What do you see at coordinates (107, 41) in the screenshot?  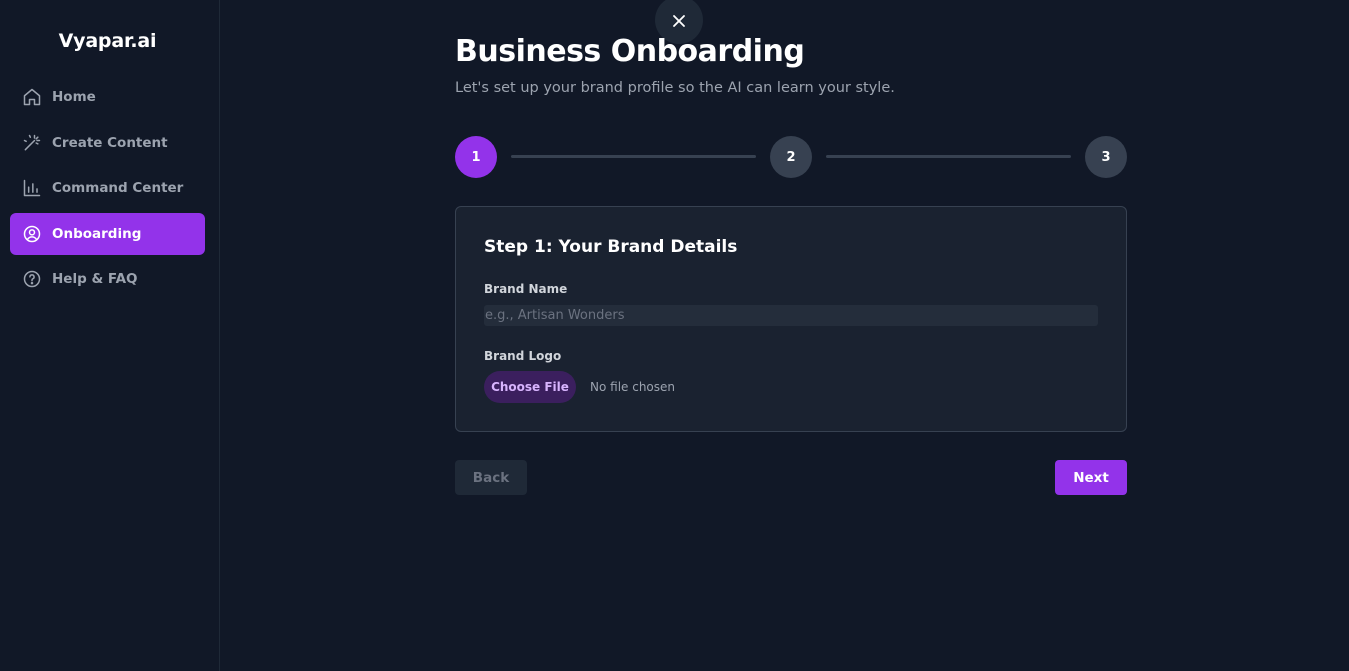 I see `brand-logo-text: Vyapar.ai` at bounding box center [107, 41].